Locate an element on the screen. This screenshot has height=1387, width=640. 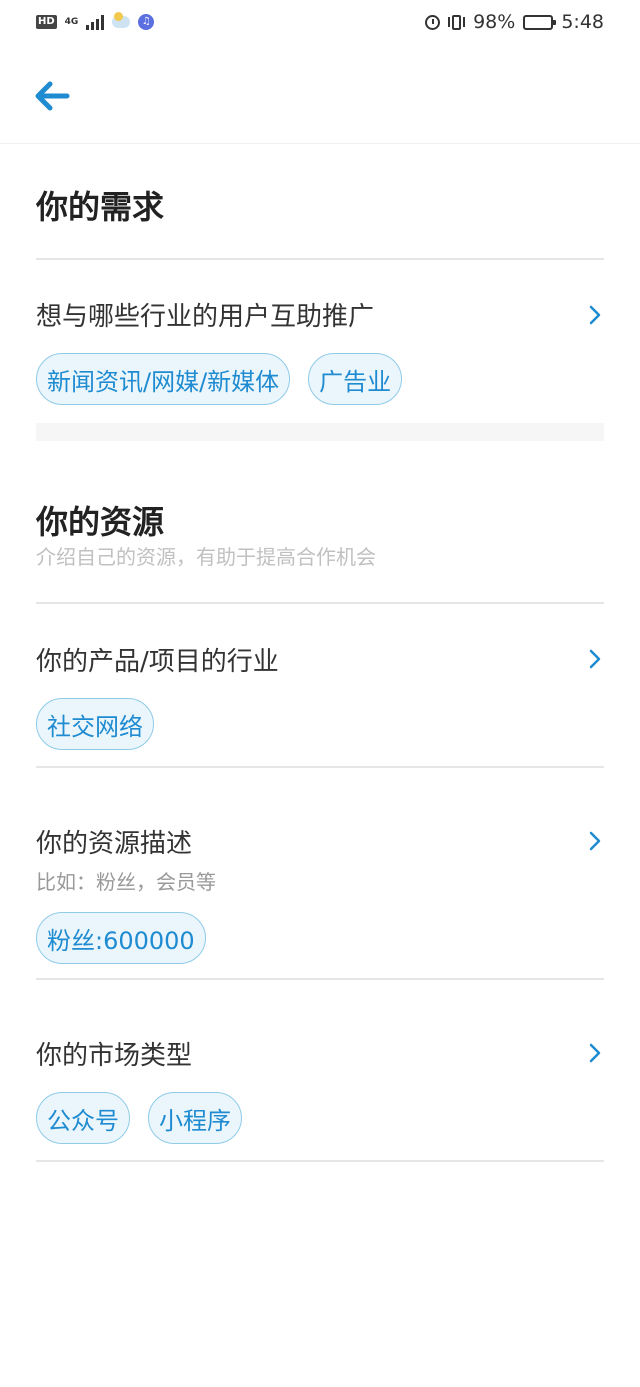
tag: 新闻资讯/网媒/新媒体 is located at coordinates (163, 379).